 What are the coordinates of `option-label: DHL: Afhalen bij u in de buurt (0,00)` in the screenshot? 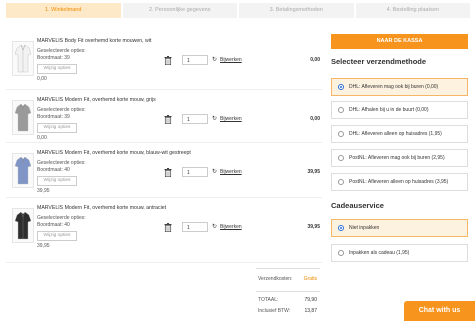 It's located at (389, 110).